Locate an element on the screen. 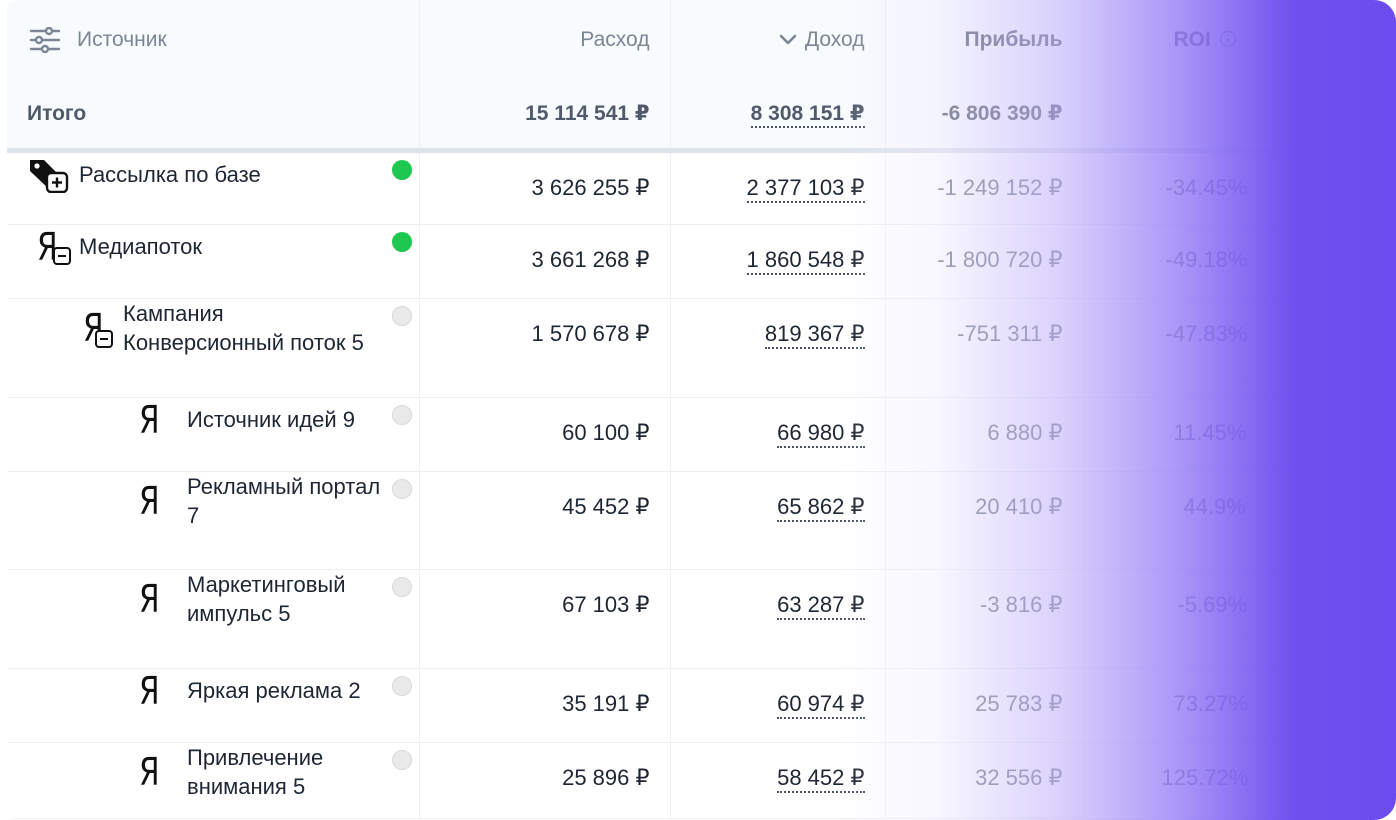  expense-cell: 45 452 ₽ is located at coordinates (545, 520).